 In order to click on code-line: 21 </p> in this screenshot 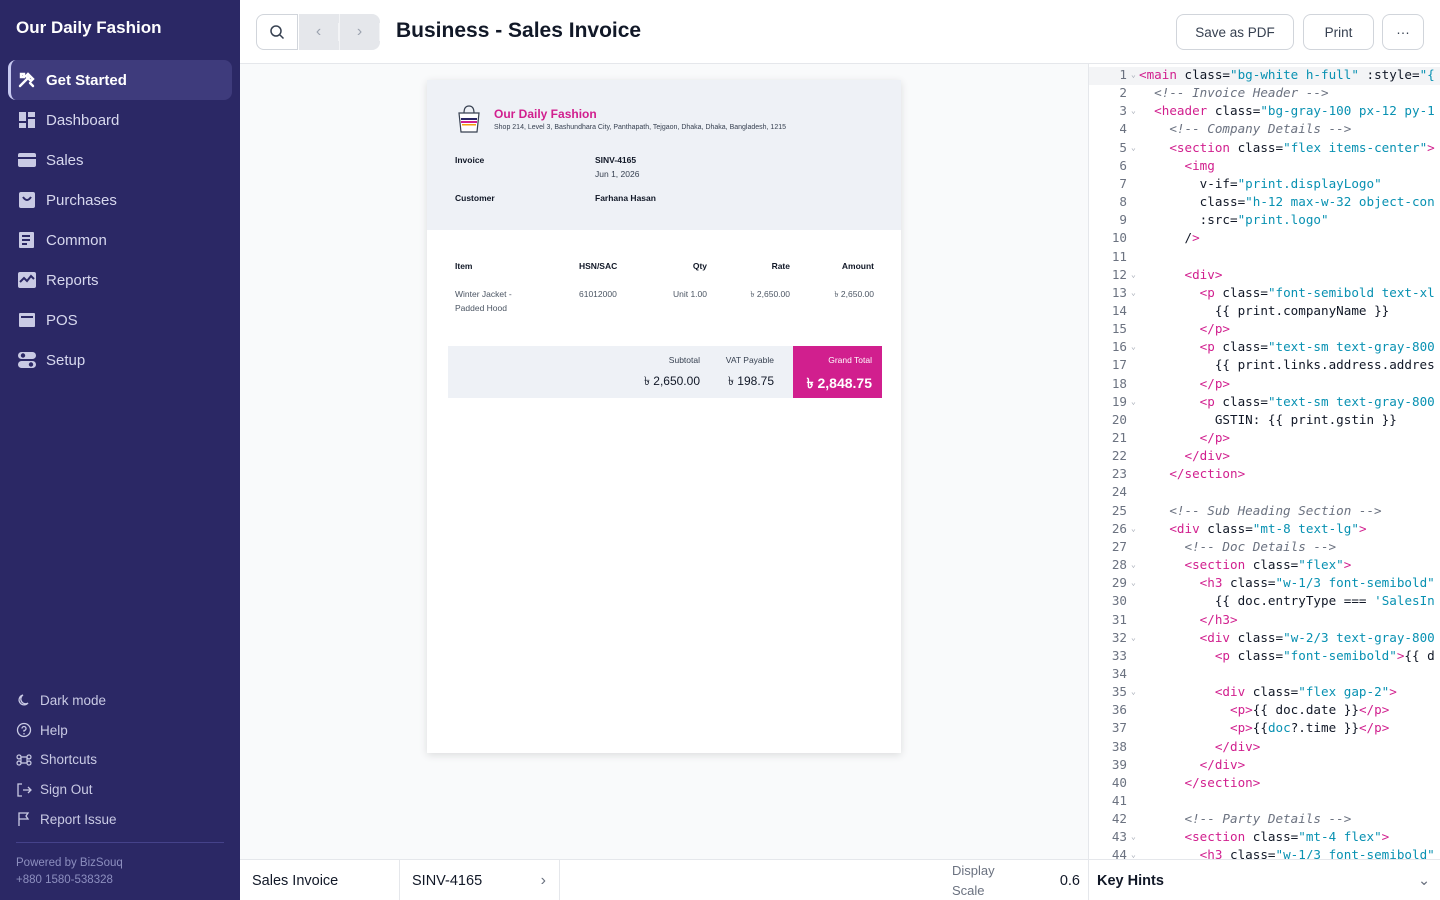, I will do `click(1264, 439)`.